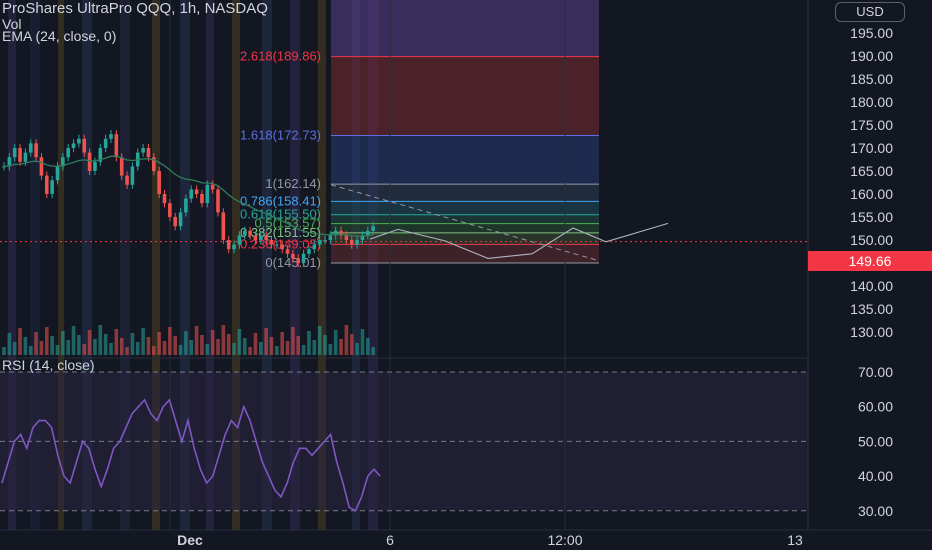 This screenshot has width=932, height=550. Describe the element at coordinates (871, 102) in the screenshot. I see `price-axis-tick: 180.00` at that location.